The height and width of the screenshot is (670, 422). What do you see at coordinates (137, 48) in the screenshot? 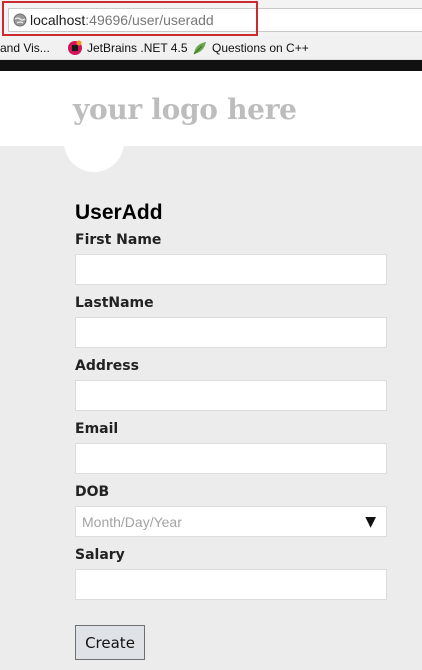
I see `bookmark-label: JetBrains .NET 4.5` at bounding box center [137, 48].